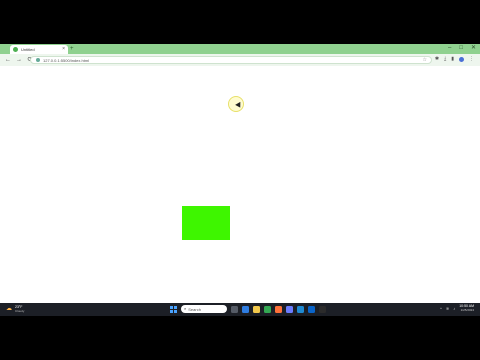 This screenshot has width=480, height=360. Describe the element at coordinates (72, 49) in the screenshot. I see `new-tab-button: +` at that location.